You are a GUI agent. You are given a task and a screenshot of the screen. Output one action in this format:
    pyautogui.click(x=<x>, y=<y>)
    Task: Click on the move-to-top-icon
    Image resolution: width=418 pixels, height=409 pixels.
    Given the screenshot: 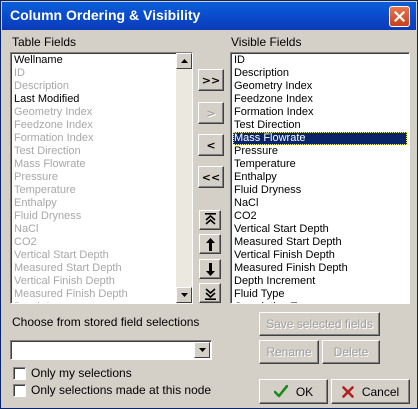 What is the action you would take?
    pyautogui.click(x=210, y=219)
    